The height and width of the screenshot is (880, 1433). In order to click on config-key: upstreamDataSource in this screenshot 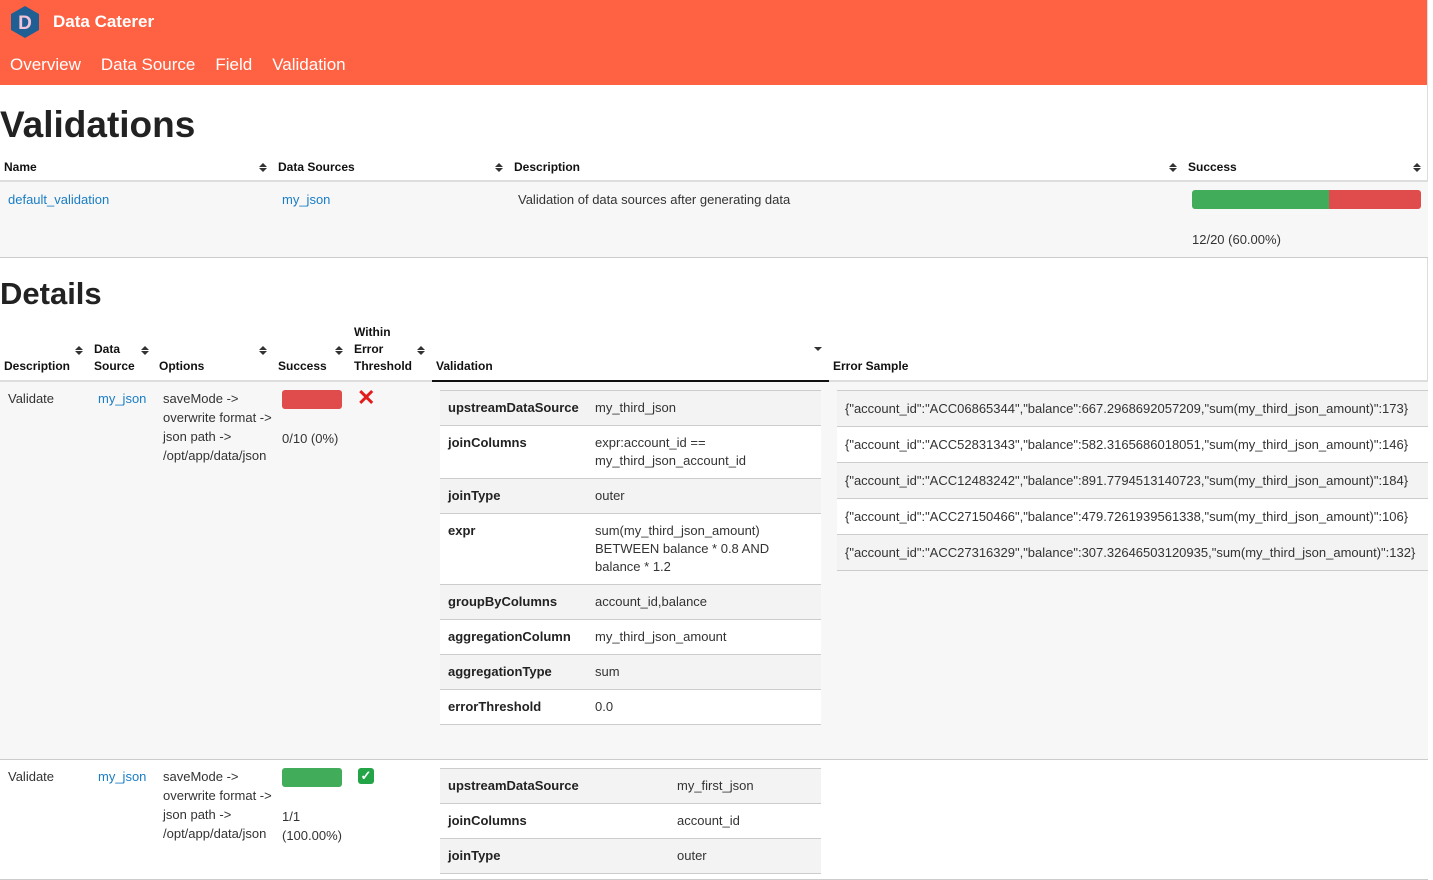, I will do `click(513, 407)`.